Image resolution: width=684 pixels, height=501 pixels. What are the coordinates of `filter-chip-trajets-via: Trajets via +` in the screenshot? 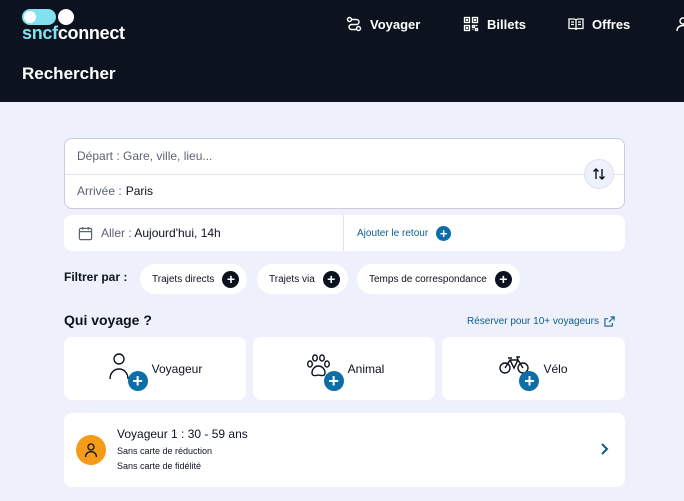 It's located at (302, 279).